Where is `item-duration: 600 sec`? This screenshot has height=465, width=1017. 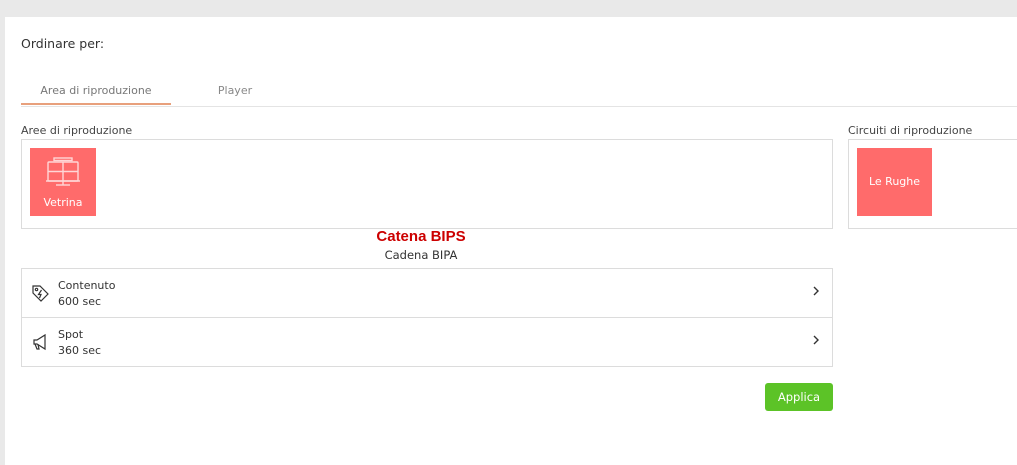 item-duration: 600 sec is located at coordinates (80, 301).